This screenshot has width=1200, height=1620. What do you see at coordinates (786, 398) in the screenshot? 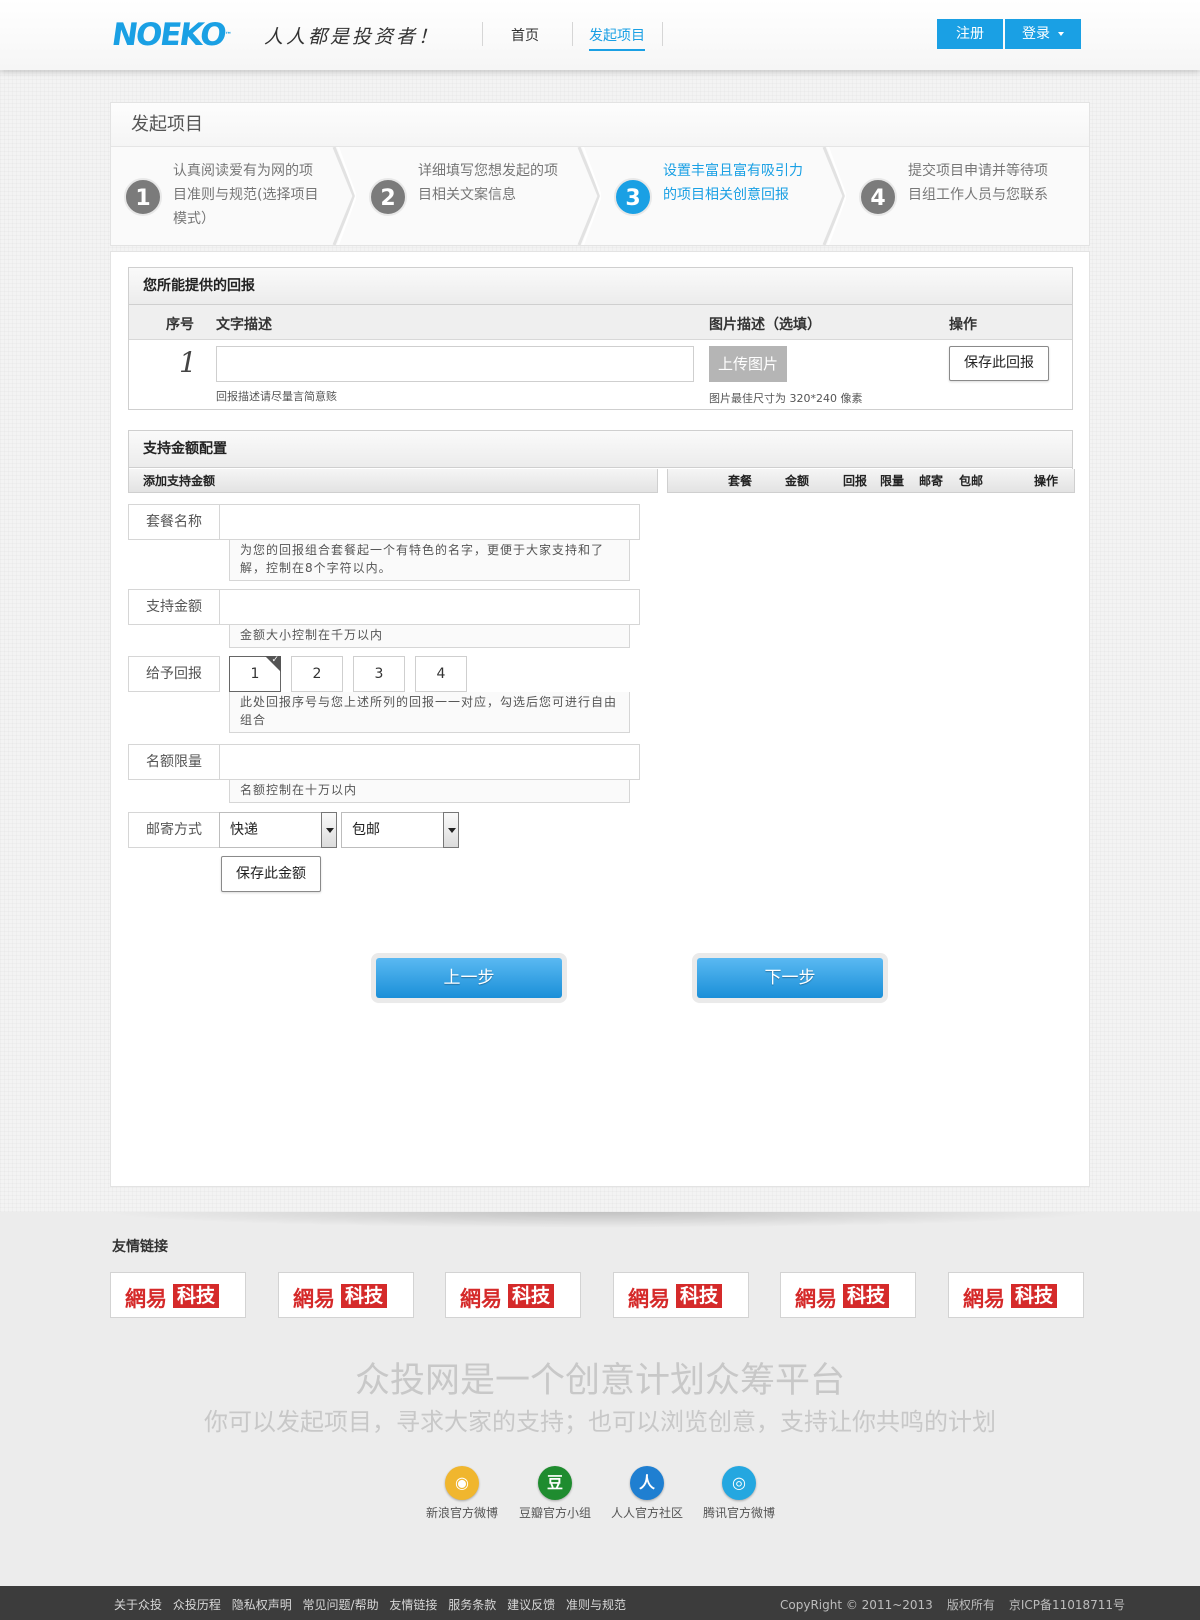
I see `image-size-hint: 图片最佳尺寸为 320*240 像素` at bounding box center [786, 398].